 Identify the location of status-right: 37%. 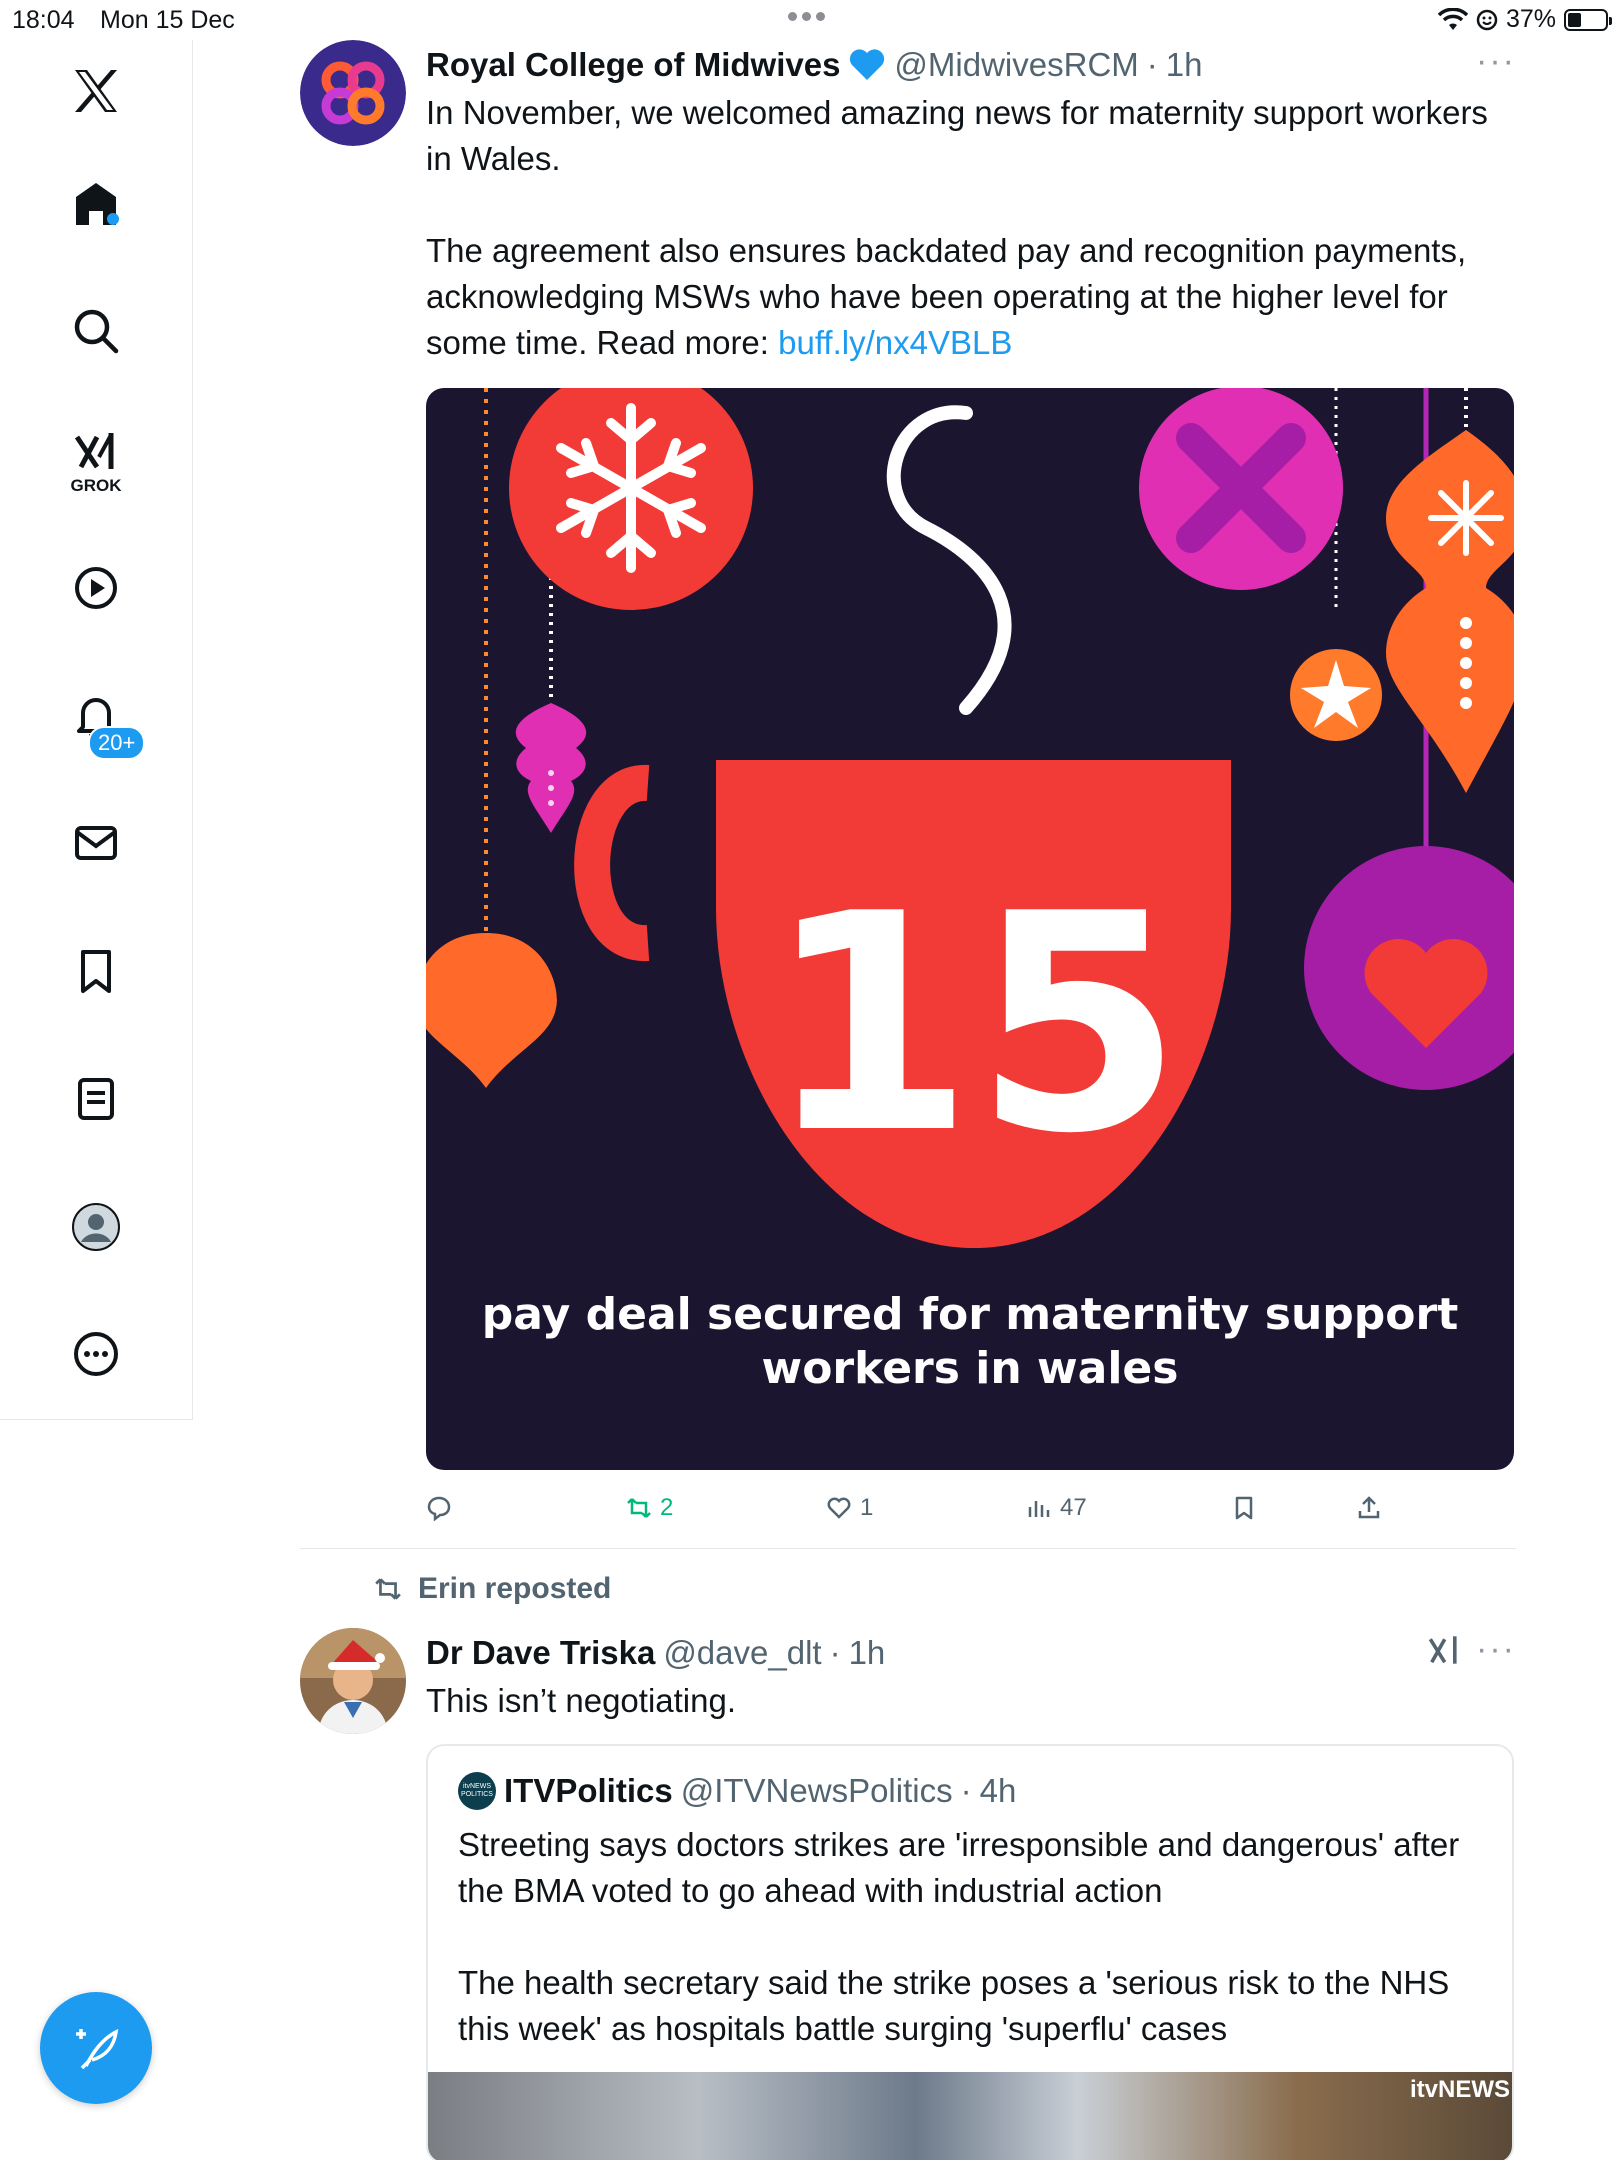
(1524, 19).